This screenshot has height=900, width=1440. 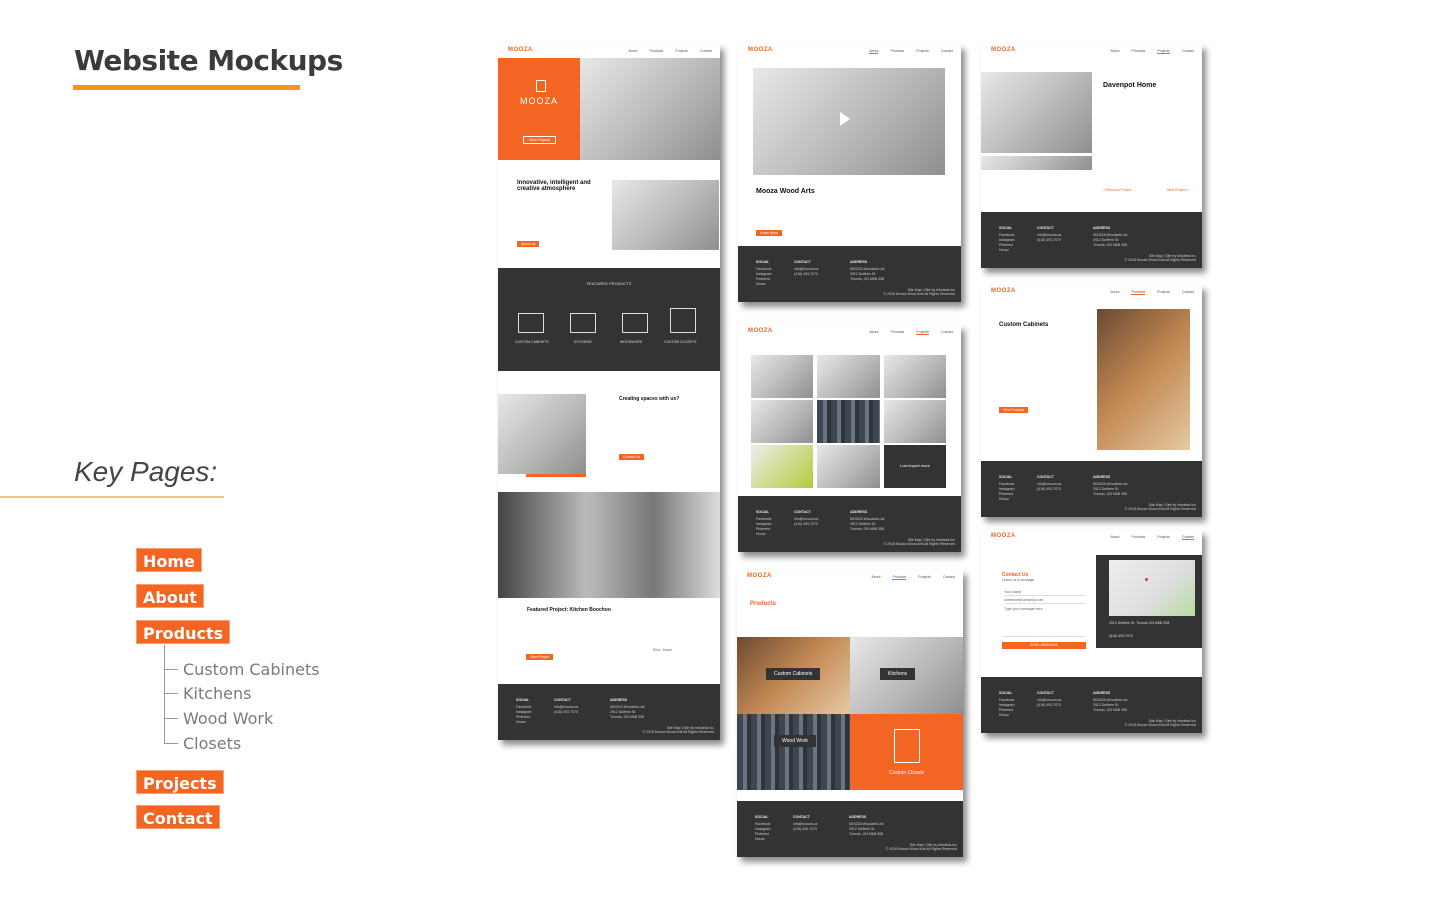 What do you see at coordinates (663, 650) in the screenshot?
I see `testimonial-author: Eliot - Karen` at bounding box center [663, 650].